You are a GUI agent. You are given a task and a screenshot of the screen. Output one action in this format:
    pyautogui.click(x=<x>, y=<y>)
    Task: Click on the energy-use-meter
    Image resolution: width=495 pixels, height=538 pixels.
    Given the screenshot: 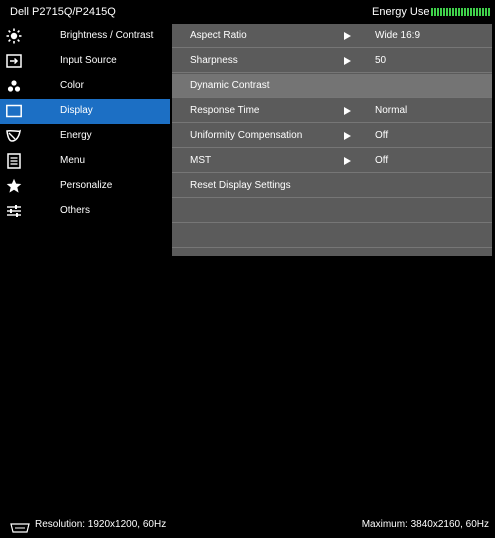 What is the action you would take?
    pyautogui.click(x=460, y=12)
    